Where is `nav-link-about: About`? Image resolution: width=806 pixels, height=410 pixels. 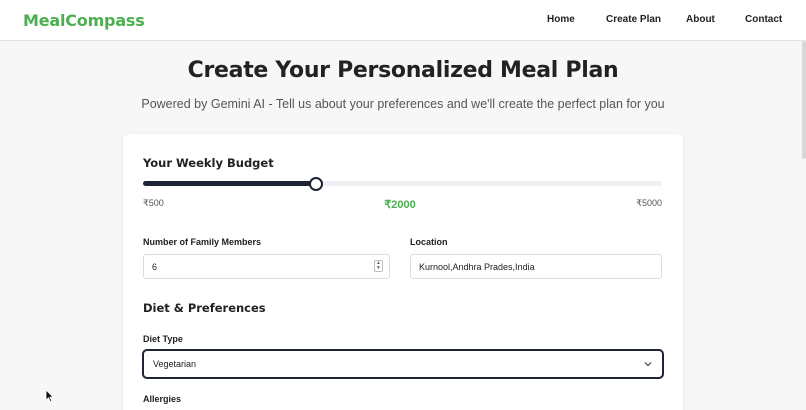 nav-link-about: About is located at coordinates (700, 19).